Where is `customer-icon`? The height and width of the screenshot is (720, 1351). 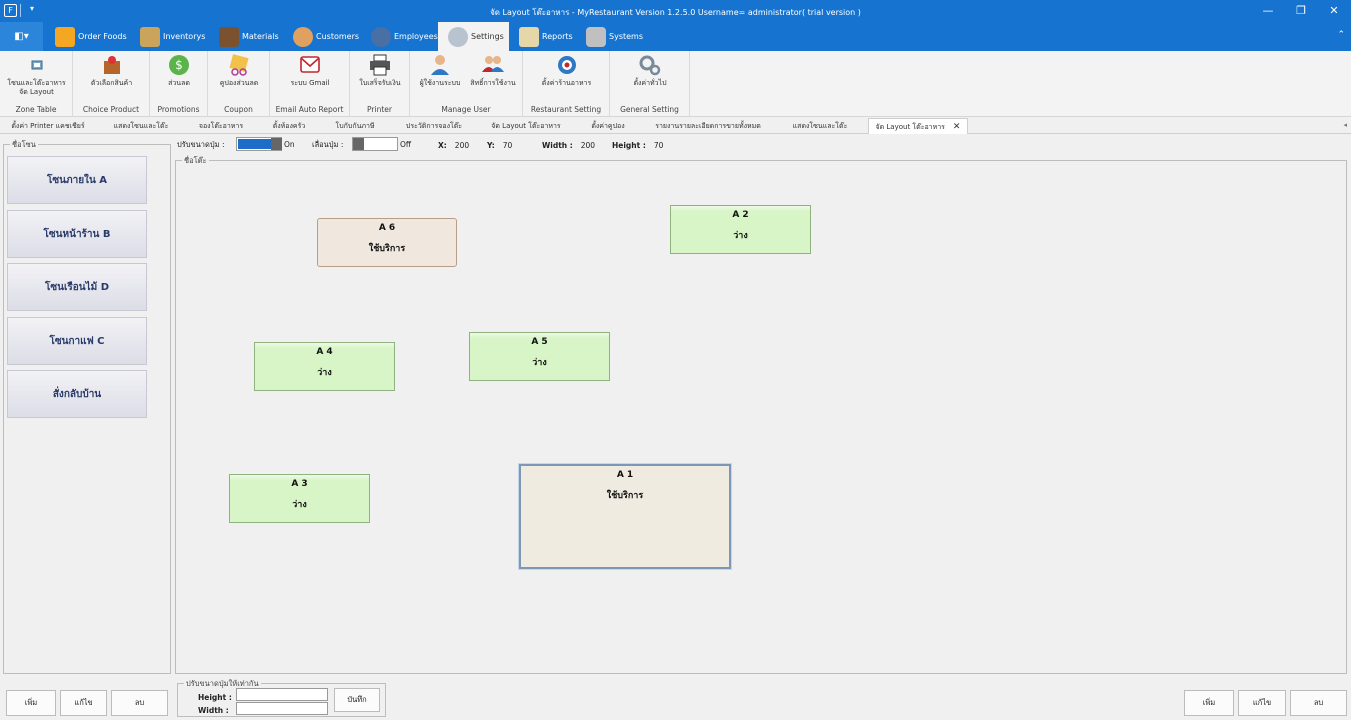 customer-icon is located at coordinates (303, 36).